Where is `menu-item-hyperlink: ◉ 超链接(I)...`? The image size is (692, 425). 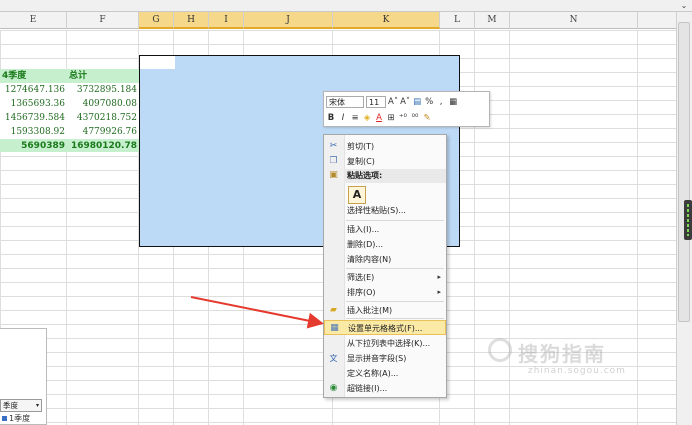 menu-item-hyperlink: ◉ 超链接(I)... is located at coordinates (385, 388).